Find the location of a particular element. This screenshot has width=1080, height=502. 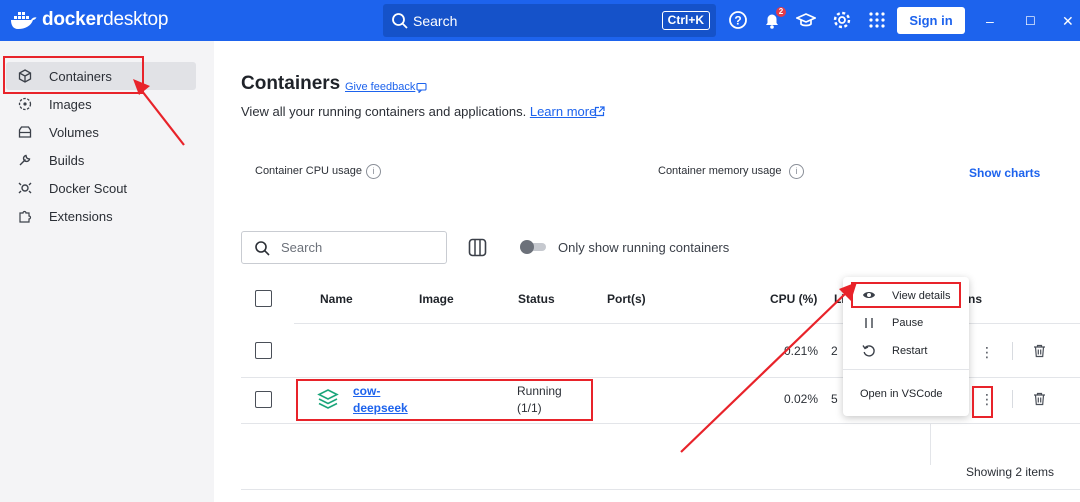

page-title: Containers is located at coordinates (291, 83).